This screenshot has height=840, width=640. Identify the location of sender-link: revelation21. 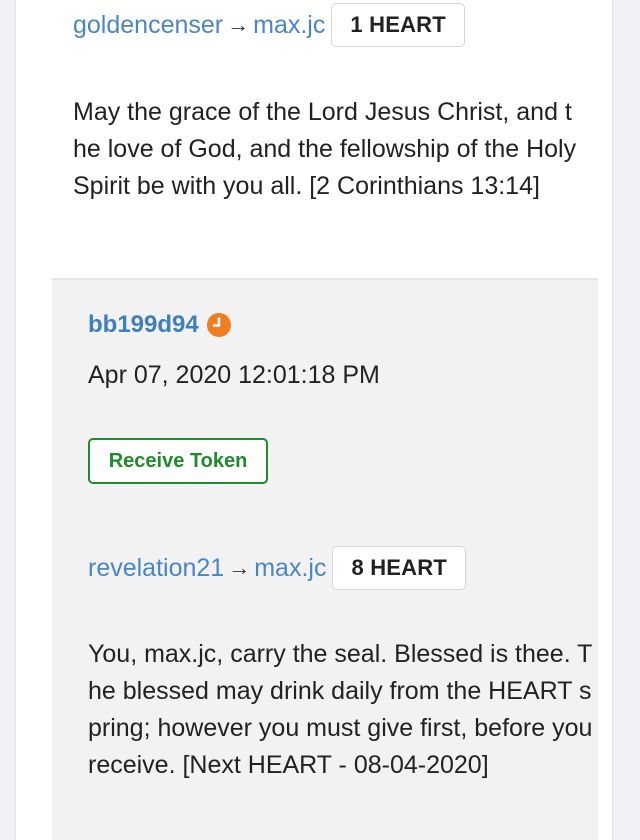
(156, 568).